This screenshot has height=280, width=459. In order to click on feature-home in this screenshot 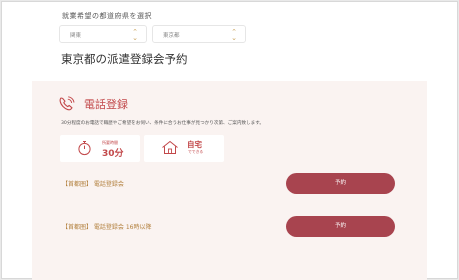, I will do `click(184, 148)`.